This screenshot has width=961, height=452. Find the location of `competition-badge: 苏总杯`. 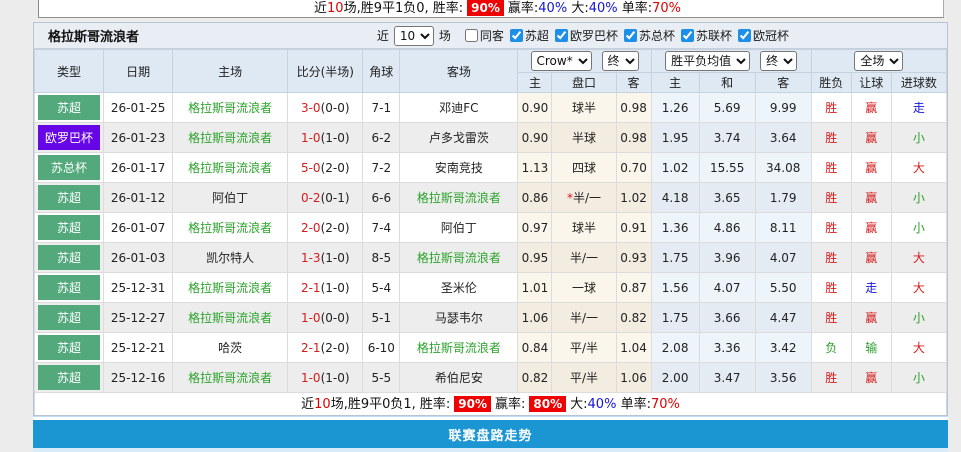

competition-badge: 苏总杯 is located at coordinates (69, 167).